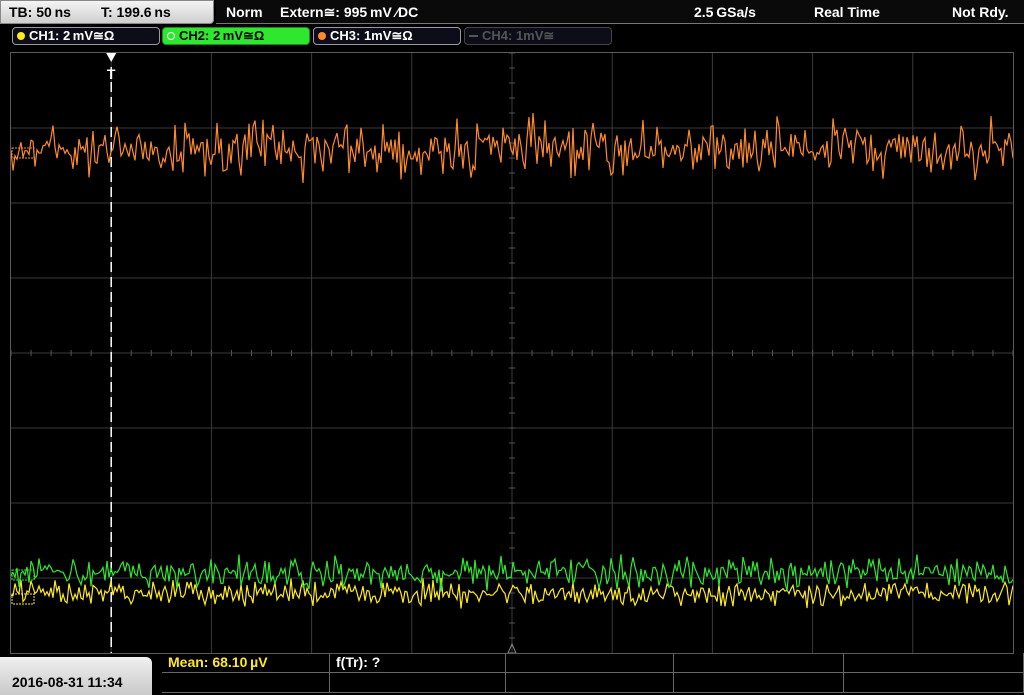 The image size is (1024, 695). What do you see at coordinates (67, 682) in the screenshot?
I see `timestamp: 2016-08-31 11:34` at bounding box center [67, 682].